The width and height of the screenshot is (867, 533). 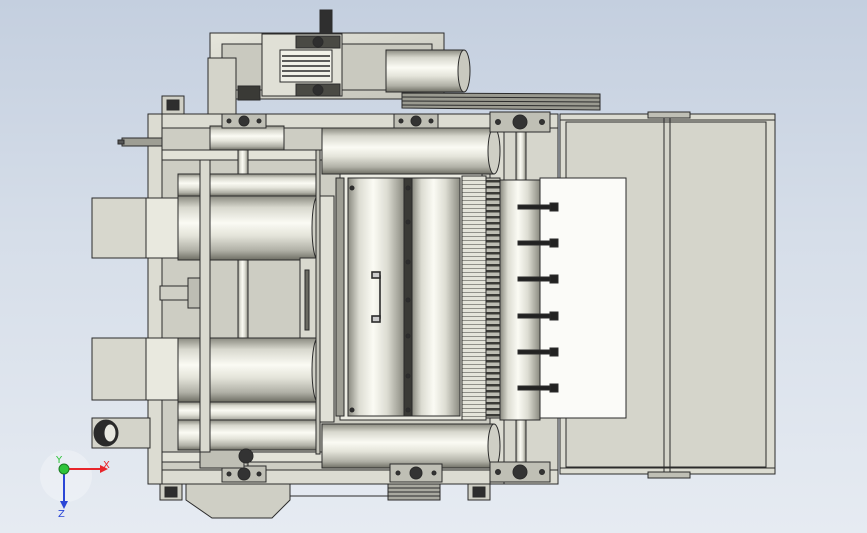 What do you see at coordinates (411, 446) in the screenshot?
I see `roller-bottom-cross` at bounding box center [411, 446].